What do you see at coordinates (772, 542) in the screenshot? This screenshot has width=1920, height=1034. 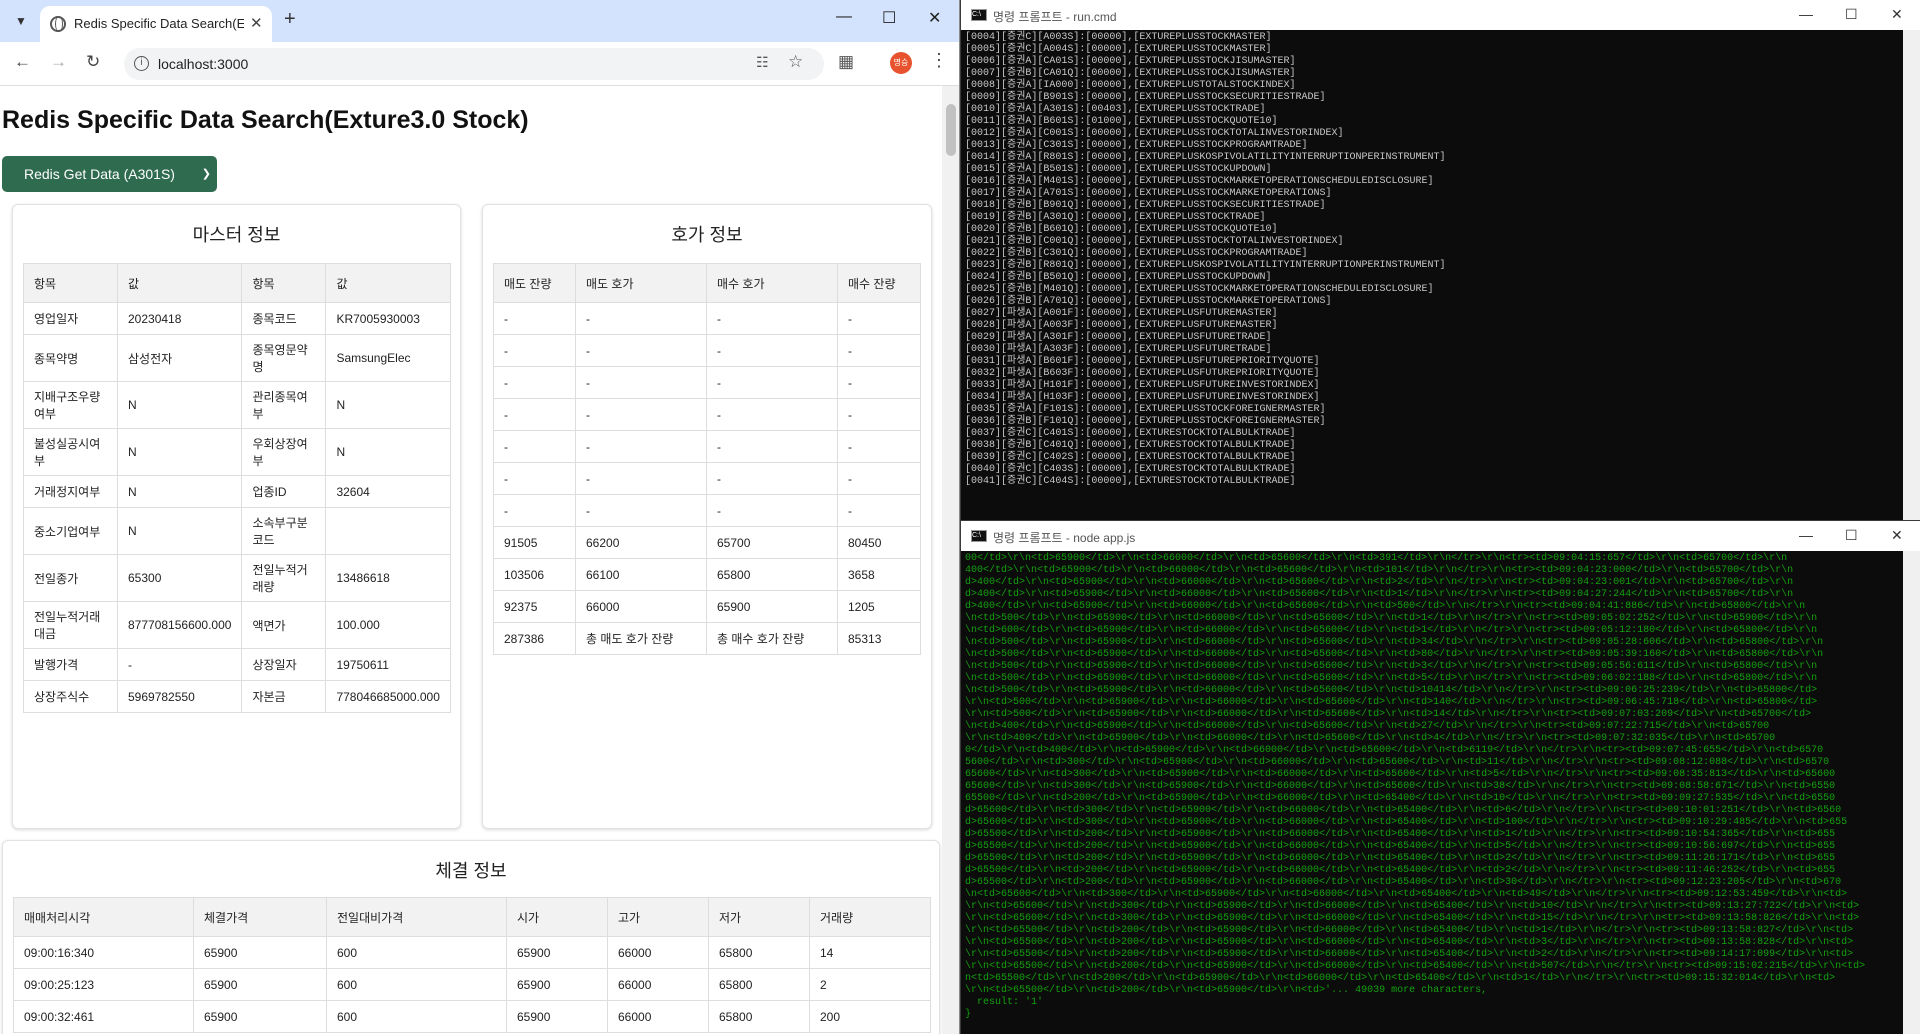 I see `quote-cell: 65700` at bounding box center [772, 542].